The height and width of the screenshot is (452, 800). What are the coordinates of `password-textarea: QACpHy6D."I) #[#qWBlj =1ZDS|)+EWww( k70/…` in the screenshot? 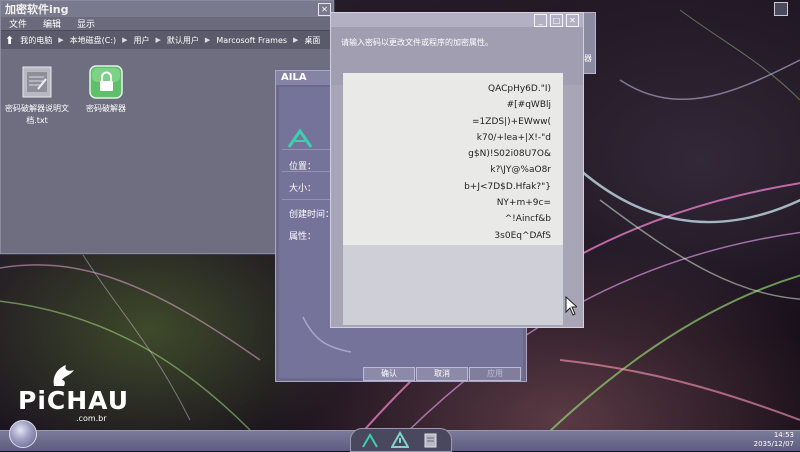 It's located at (453, 165).